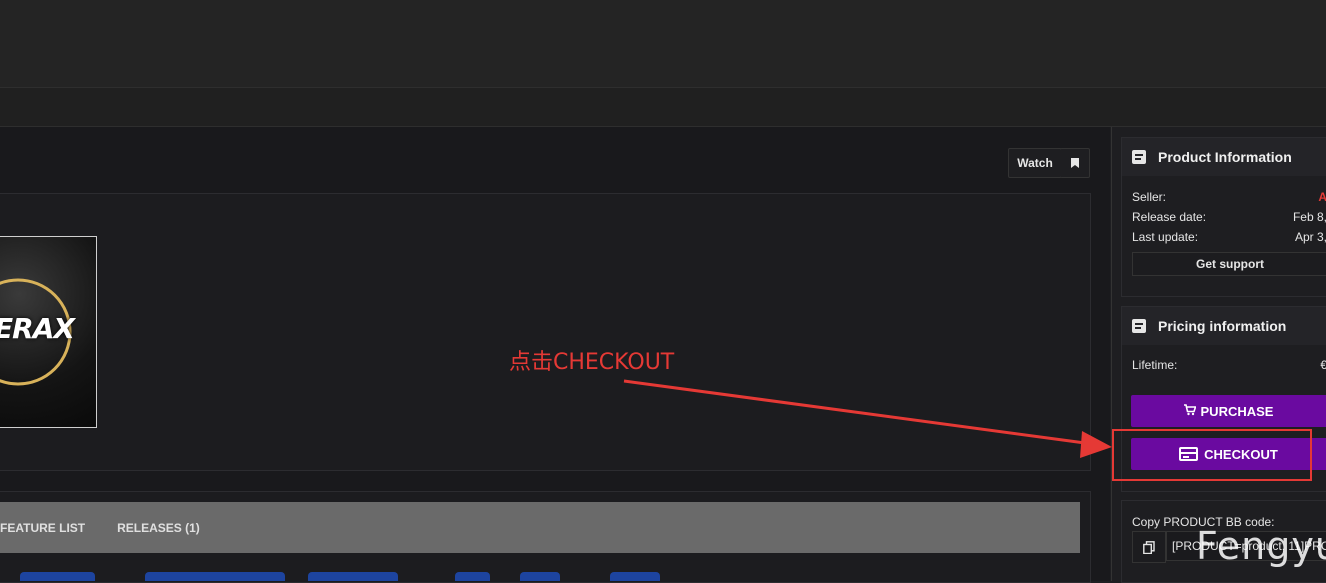  I want to click on watermark: Fengyu, so click(1261, 546).